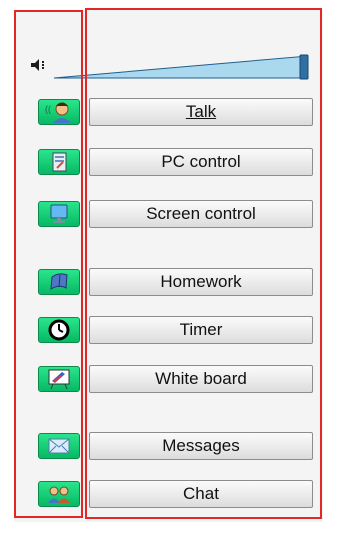  What do you see at coordinates (59, 112) in the screenshot?
I see `talk-person-icon: ((` at bounding box center [59, 112].